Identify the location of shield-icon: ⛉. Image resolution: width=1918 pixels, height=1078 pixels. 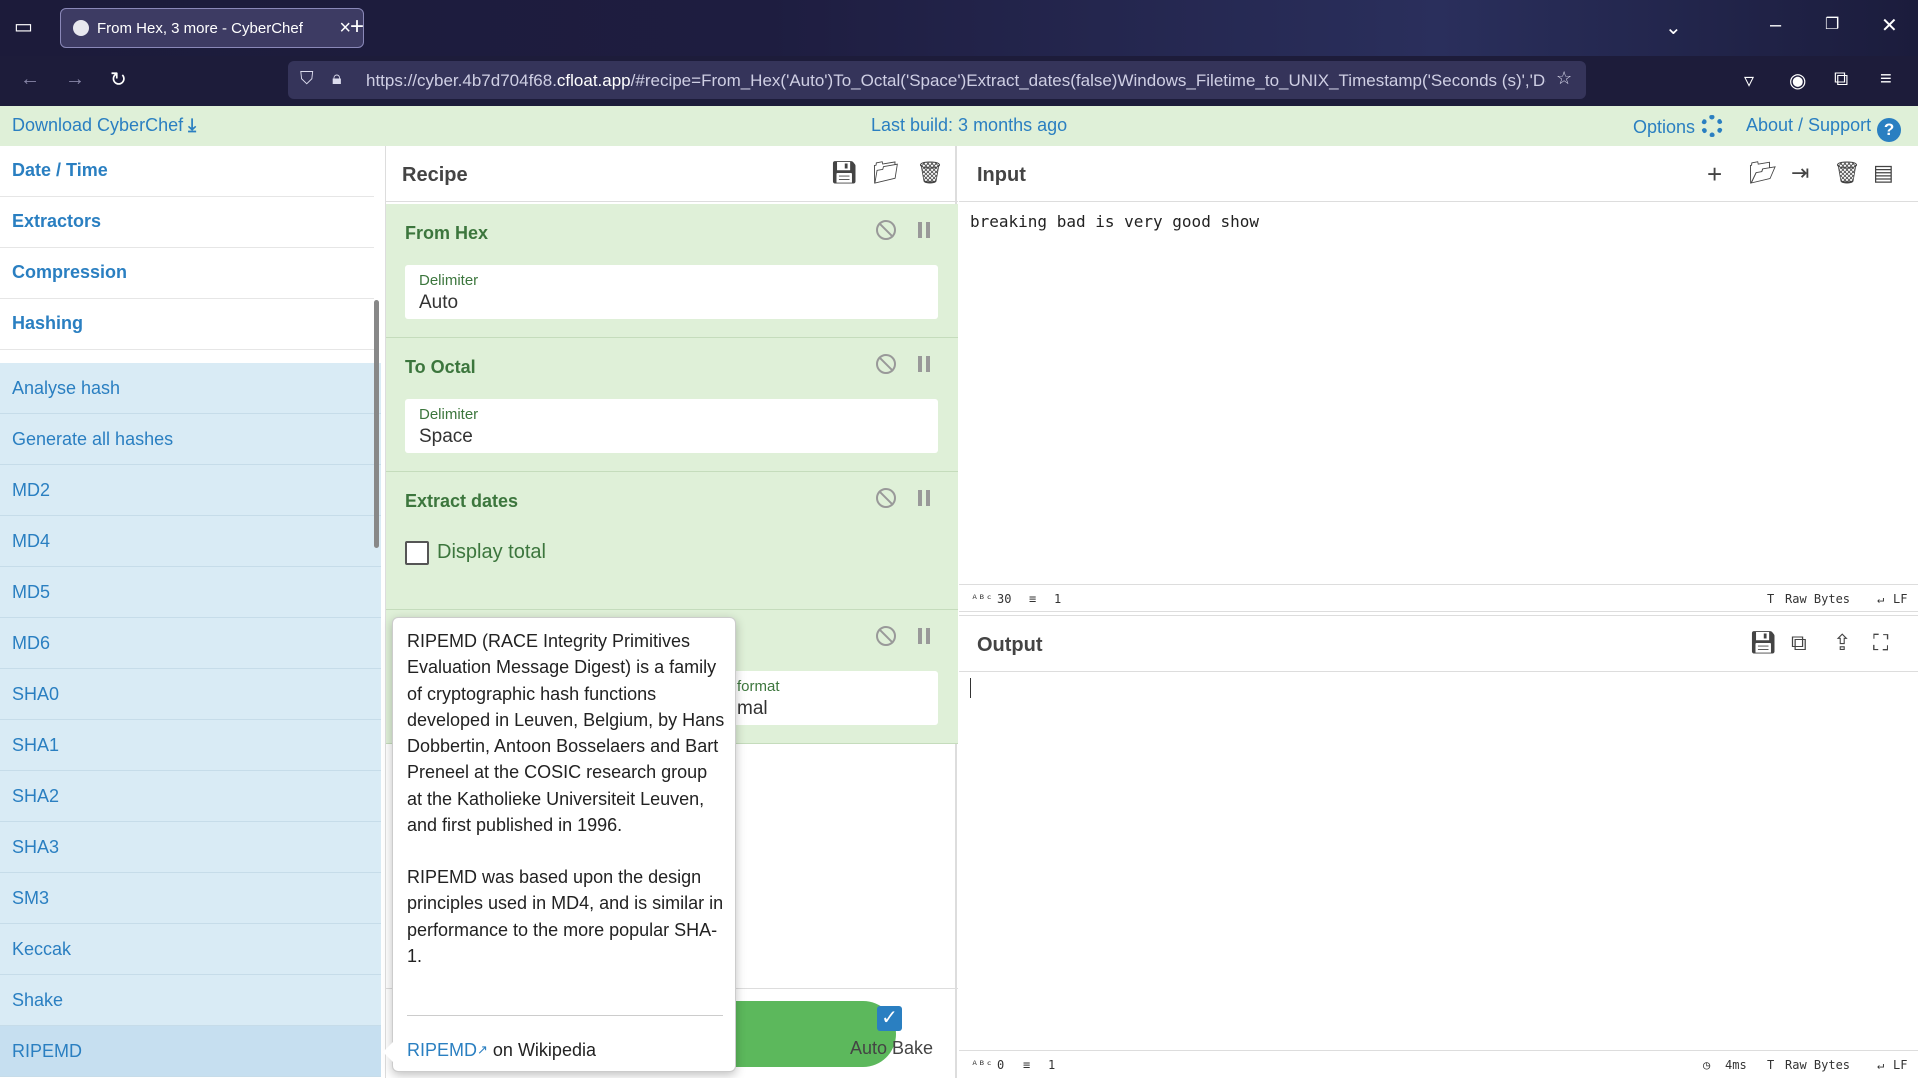
(307, 78).